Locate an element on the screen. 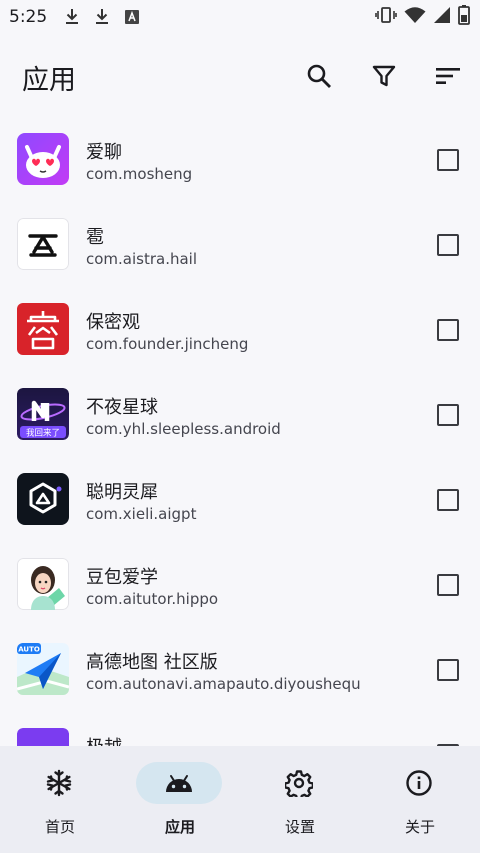  signal-icon is located at coordinates (442, 17).